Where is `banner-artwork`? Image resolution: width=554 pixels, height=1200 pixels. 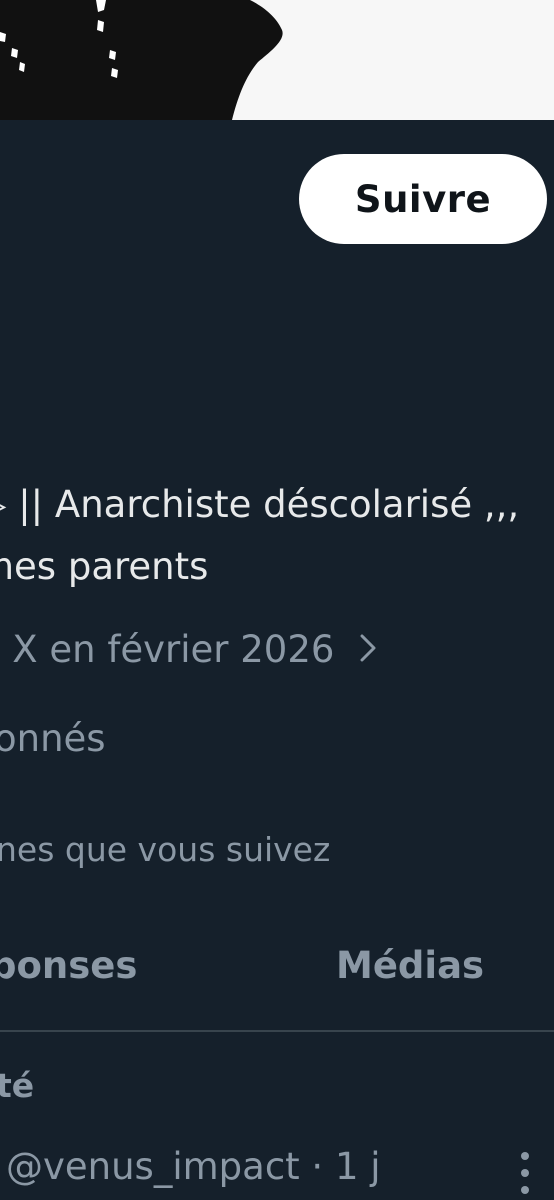
banner-artwork is located at coordinates (141, 60).